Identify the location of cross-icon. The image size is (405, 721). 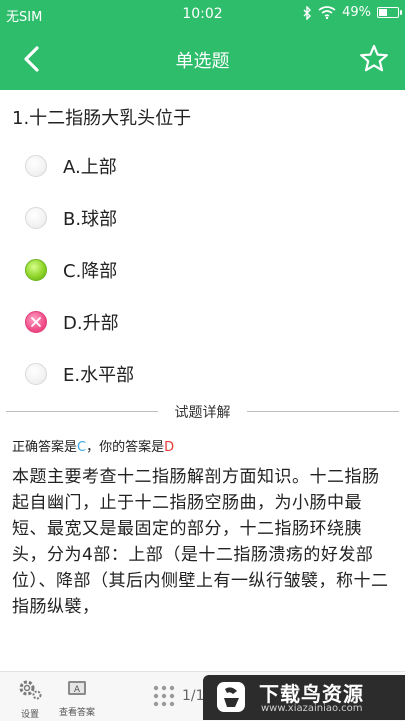
(36, 322).